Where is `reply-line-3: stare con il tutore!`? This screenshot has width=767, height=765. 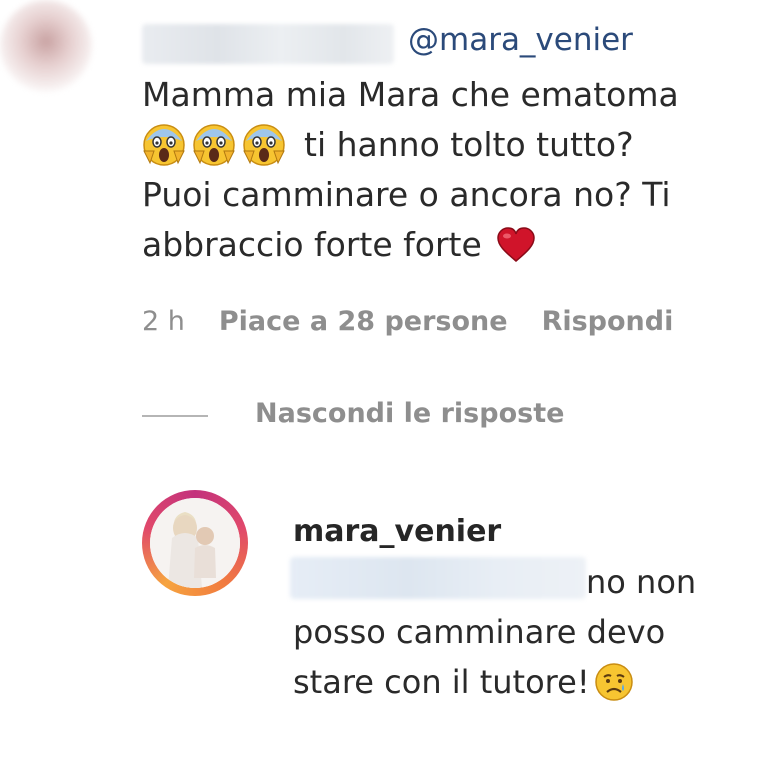
reply-line-3: stare con il tutore! is located at coordinates (441, 682).